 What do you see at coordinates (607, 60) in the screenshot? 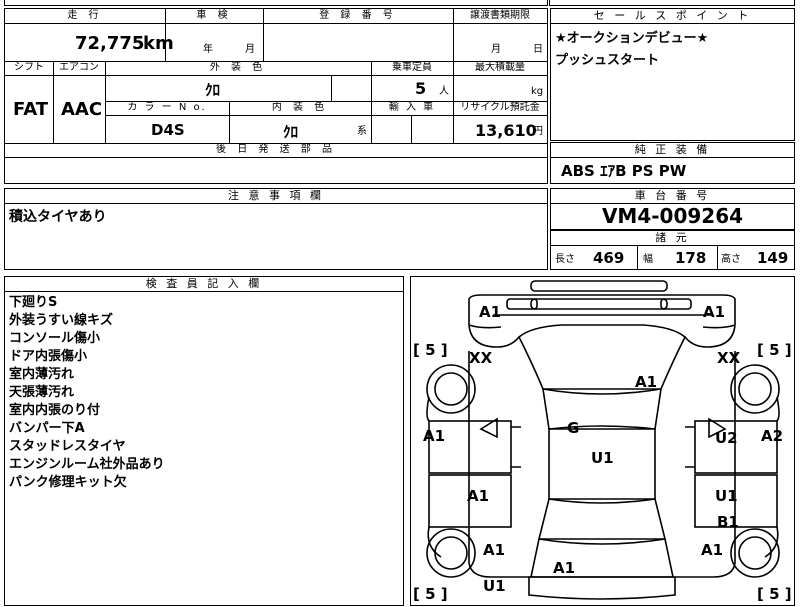
I see `sales-point-line-2: プッシュスタート` at bounding box center [607, 60].